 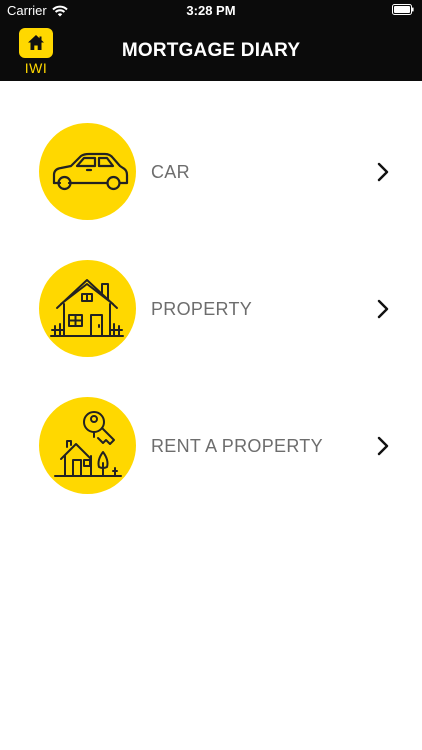 What do you see at coordinates (36, 68) in the screenshot?
I see `logo-text: IWI` at bounding box center [36, 68].